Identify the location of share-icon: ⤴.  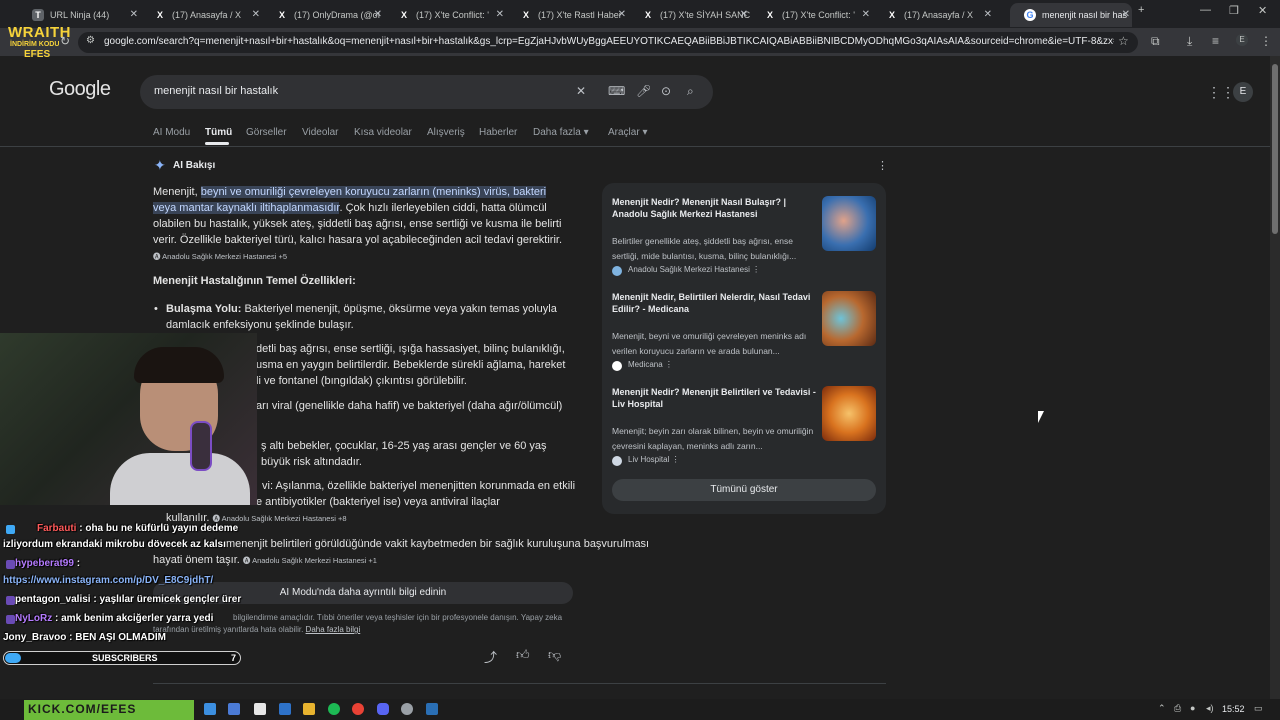
(490, 656).